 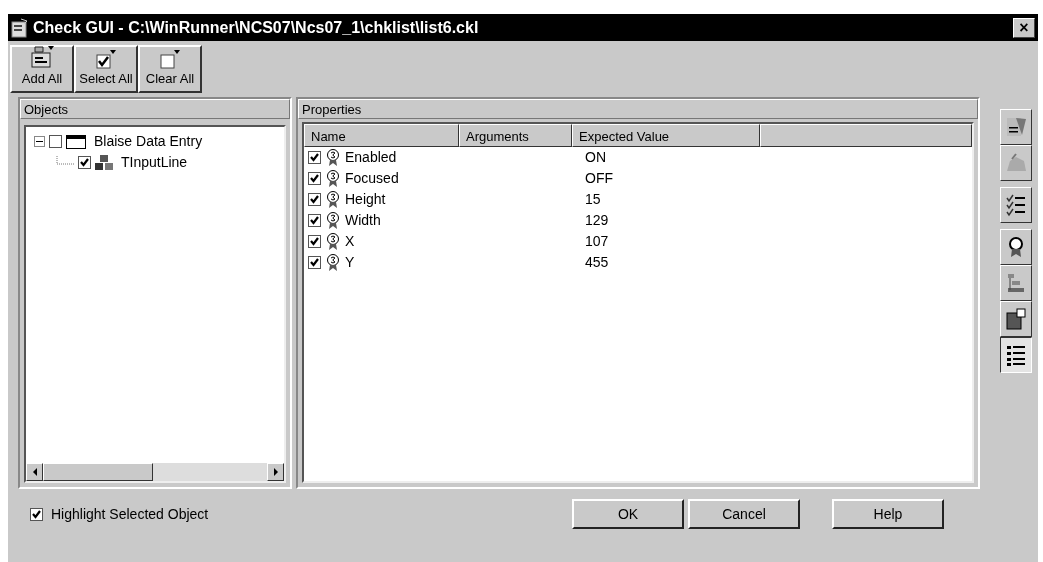 What do you see at coordinates (148, 141) in the screenshot?
I see `tree-item: Blaise Data Entry` at bounding box center [148, 141].